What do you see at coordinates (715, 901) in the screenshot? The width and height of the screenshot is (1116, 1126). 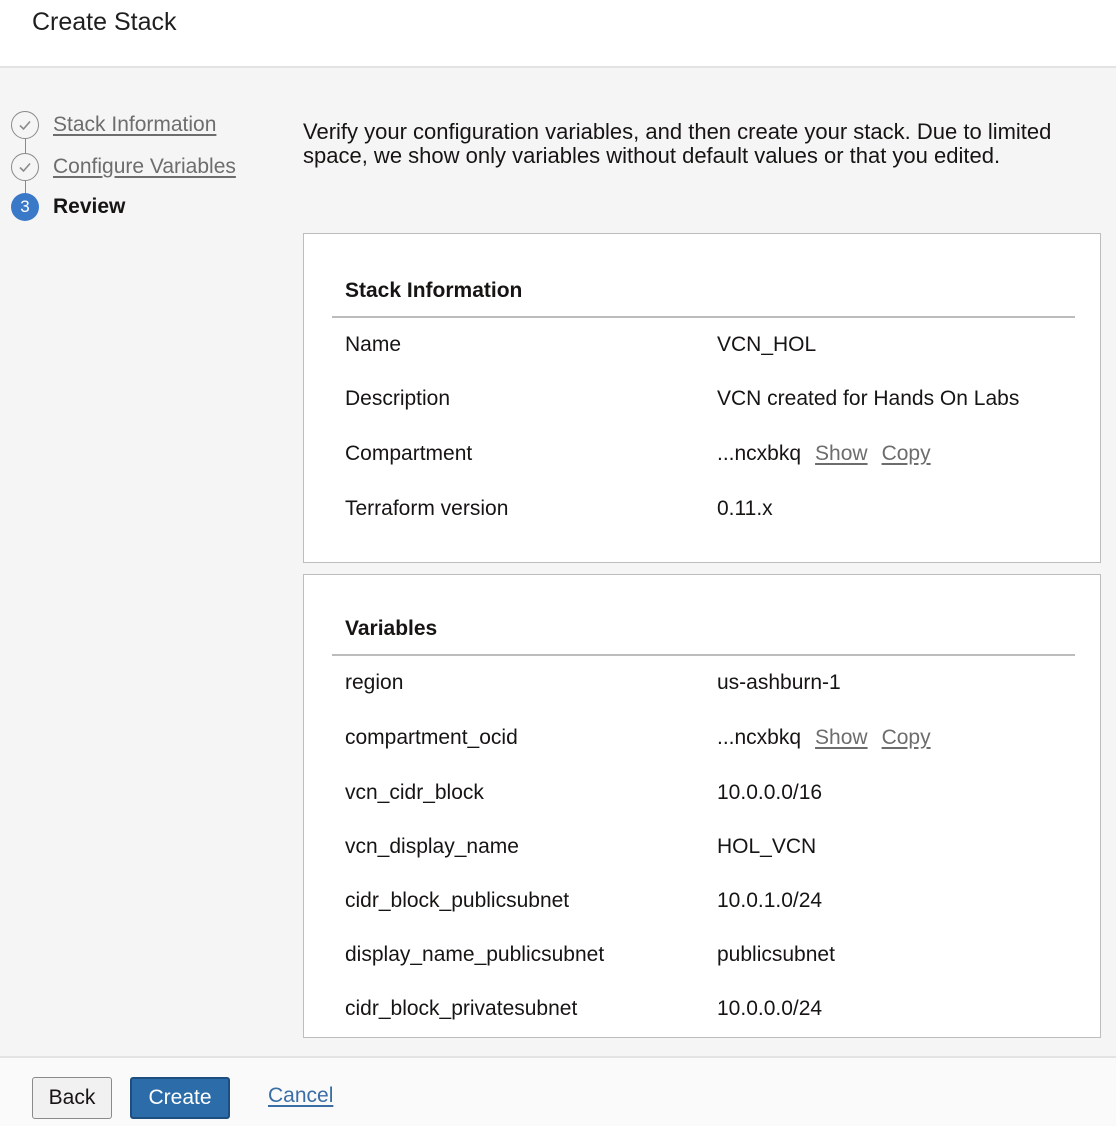 I see `variable-row: cidr_block_publicsubnet 10.0.1.0/24` at bounding box center [715, 901].